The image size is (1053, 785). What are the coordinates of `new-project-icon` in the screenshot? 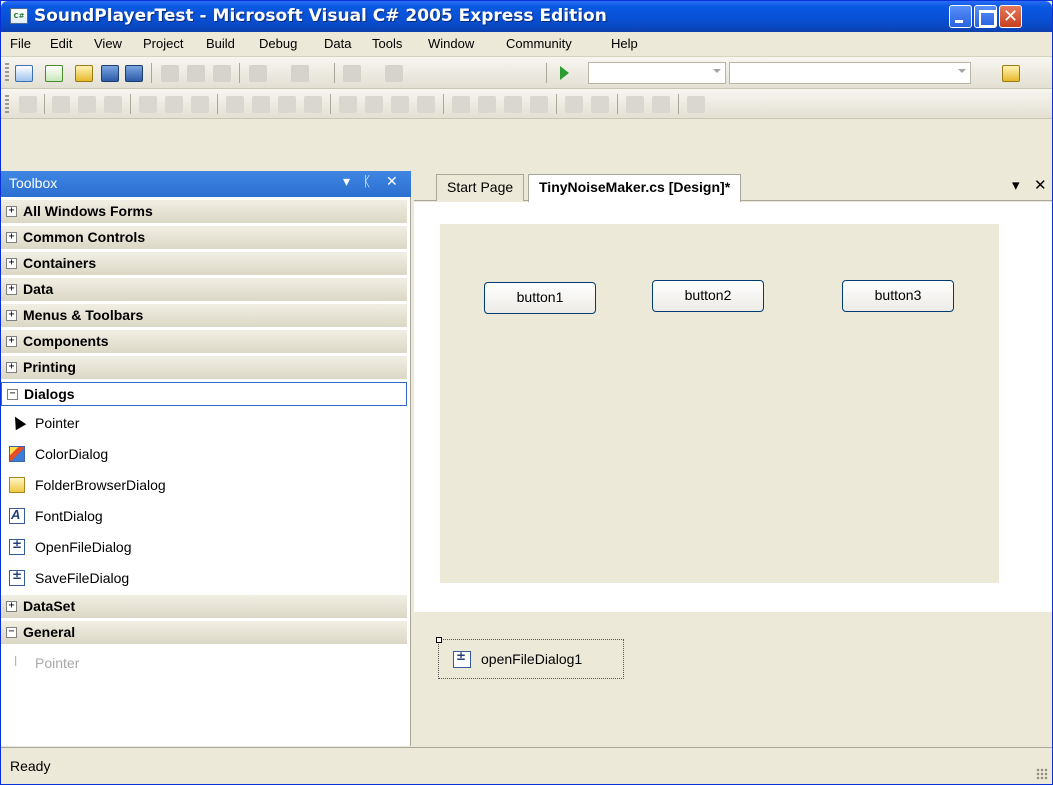 It's located at (24, 73).